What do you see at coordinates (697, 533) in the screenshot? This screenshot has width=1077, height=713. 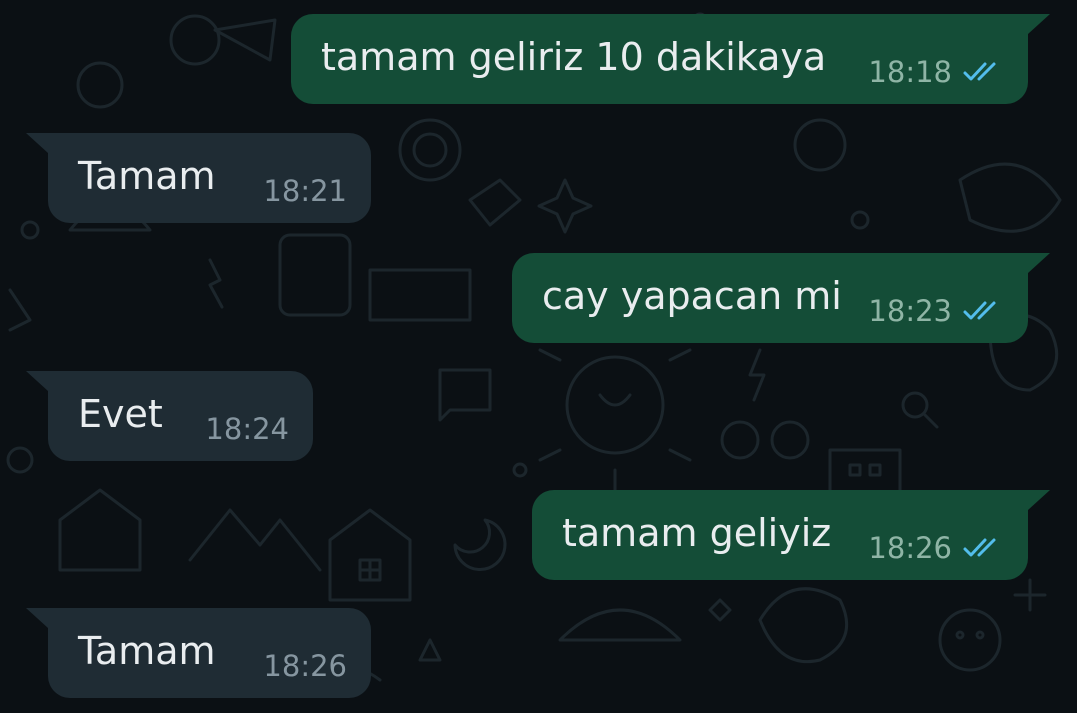 I see `message-text: tamam geliyiz` at bounding box center [697, 533].